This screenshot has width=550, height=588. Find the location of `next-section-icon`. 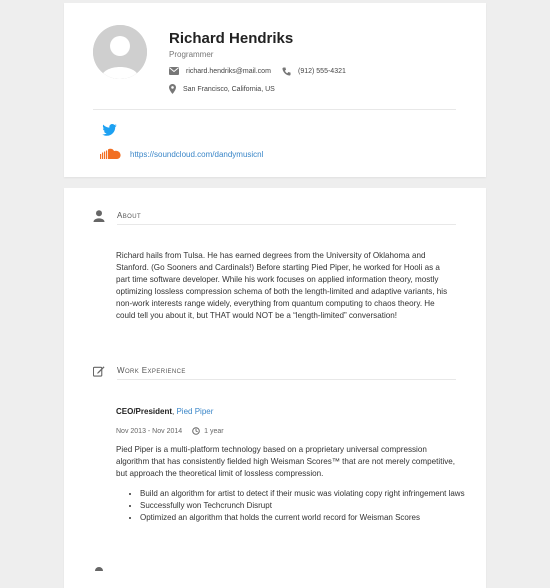

next-section-icon is located at coordinates (99, 569).